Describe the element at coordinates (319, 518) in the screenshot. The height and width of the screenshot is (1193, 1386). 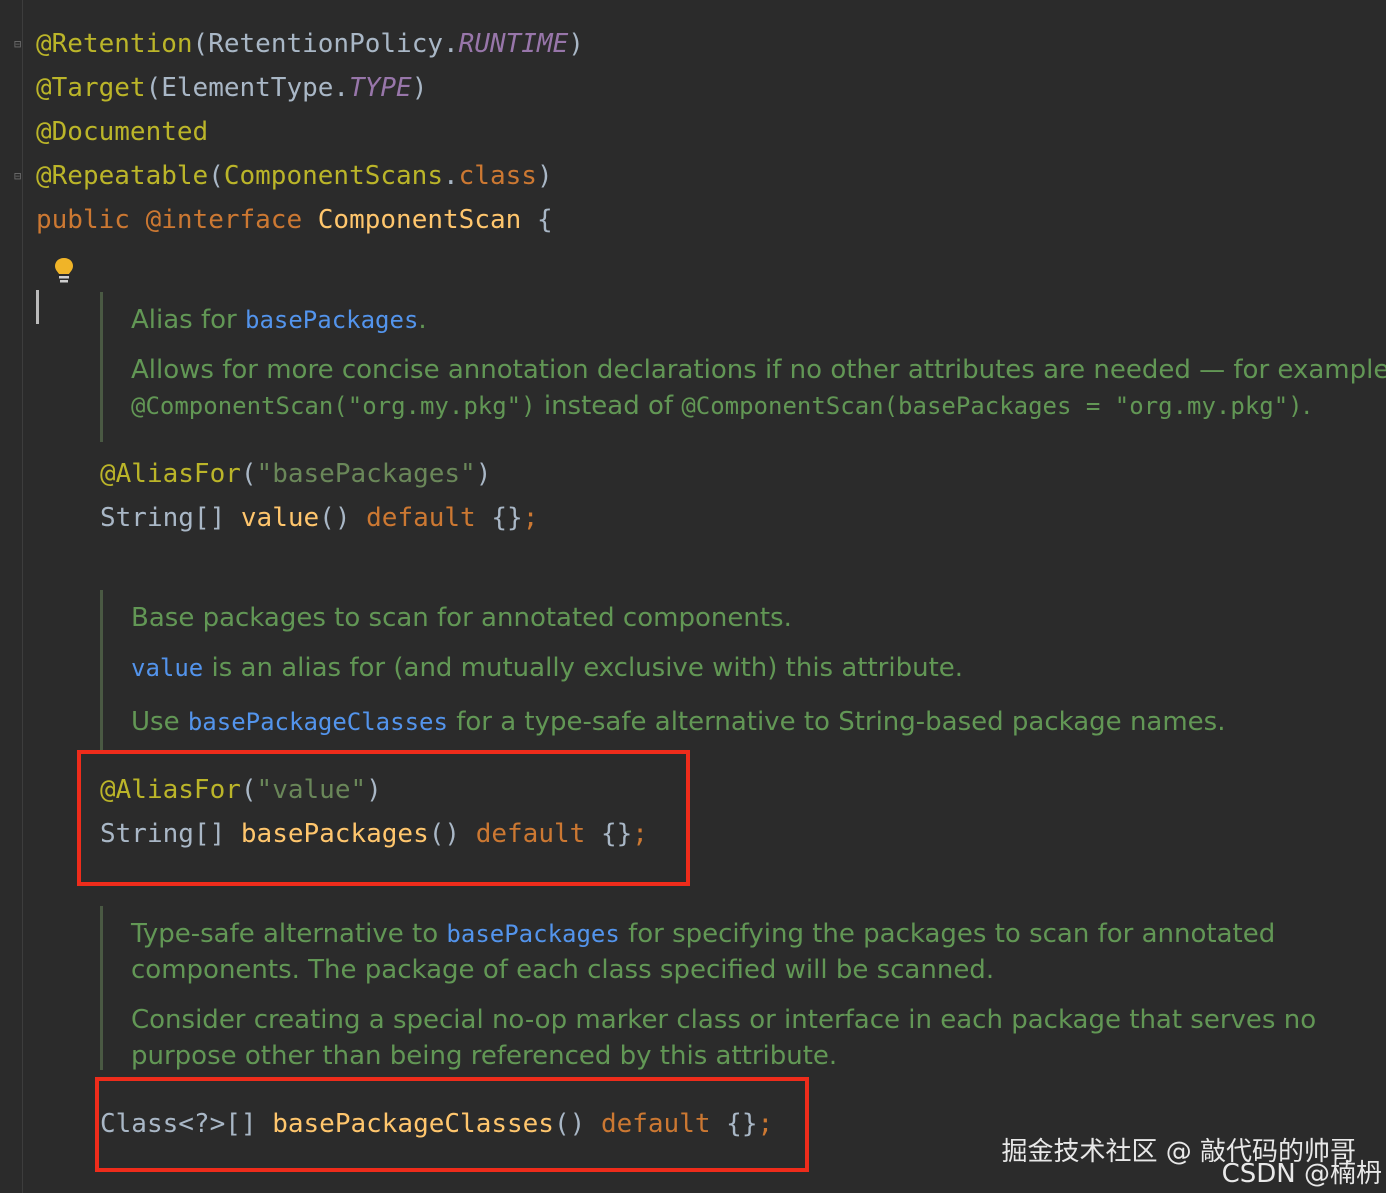
I see `code-line-value-decl: String[] value() default {};` at that location.